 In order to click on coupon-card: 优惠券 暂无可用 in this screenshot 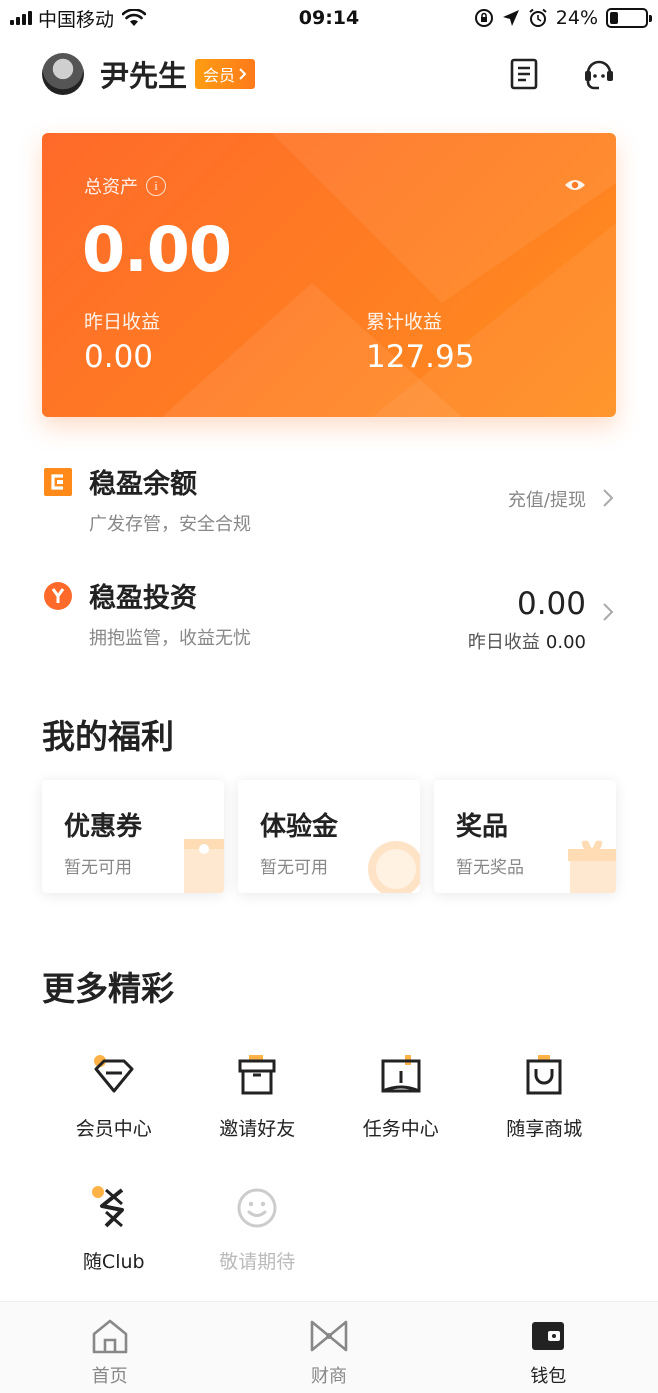, I will do `click(133, 836)`.